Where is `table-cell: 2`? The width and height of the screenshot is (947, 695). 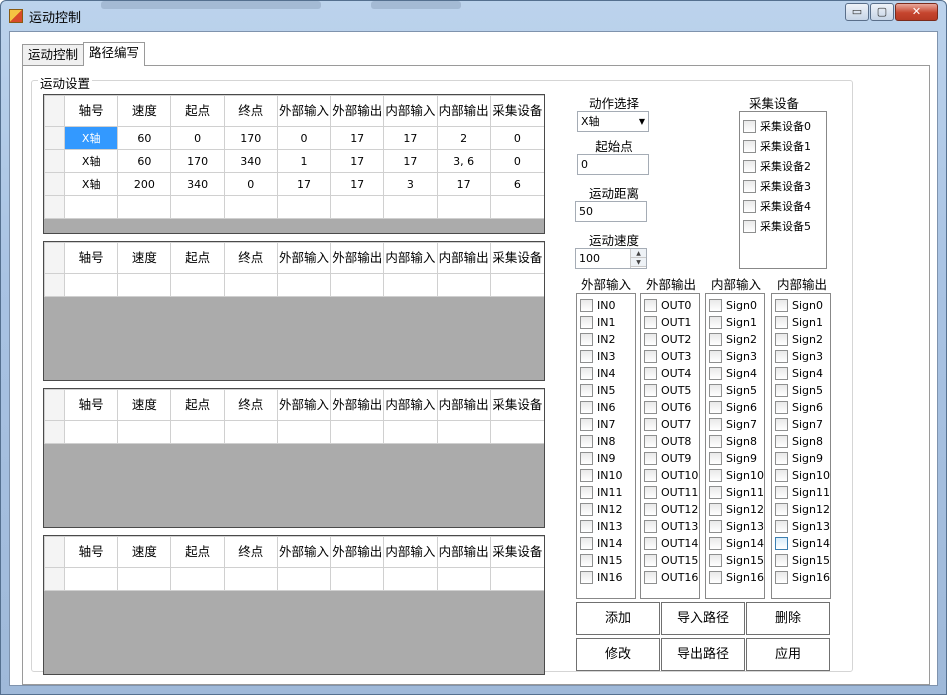
table-cell: 2 is located at coordinates (463, 138).